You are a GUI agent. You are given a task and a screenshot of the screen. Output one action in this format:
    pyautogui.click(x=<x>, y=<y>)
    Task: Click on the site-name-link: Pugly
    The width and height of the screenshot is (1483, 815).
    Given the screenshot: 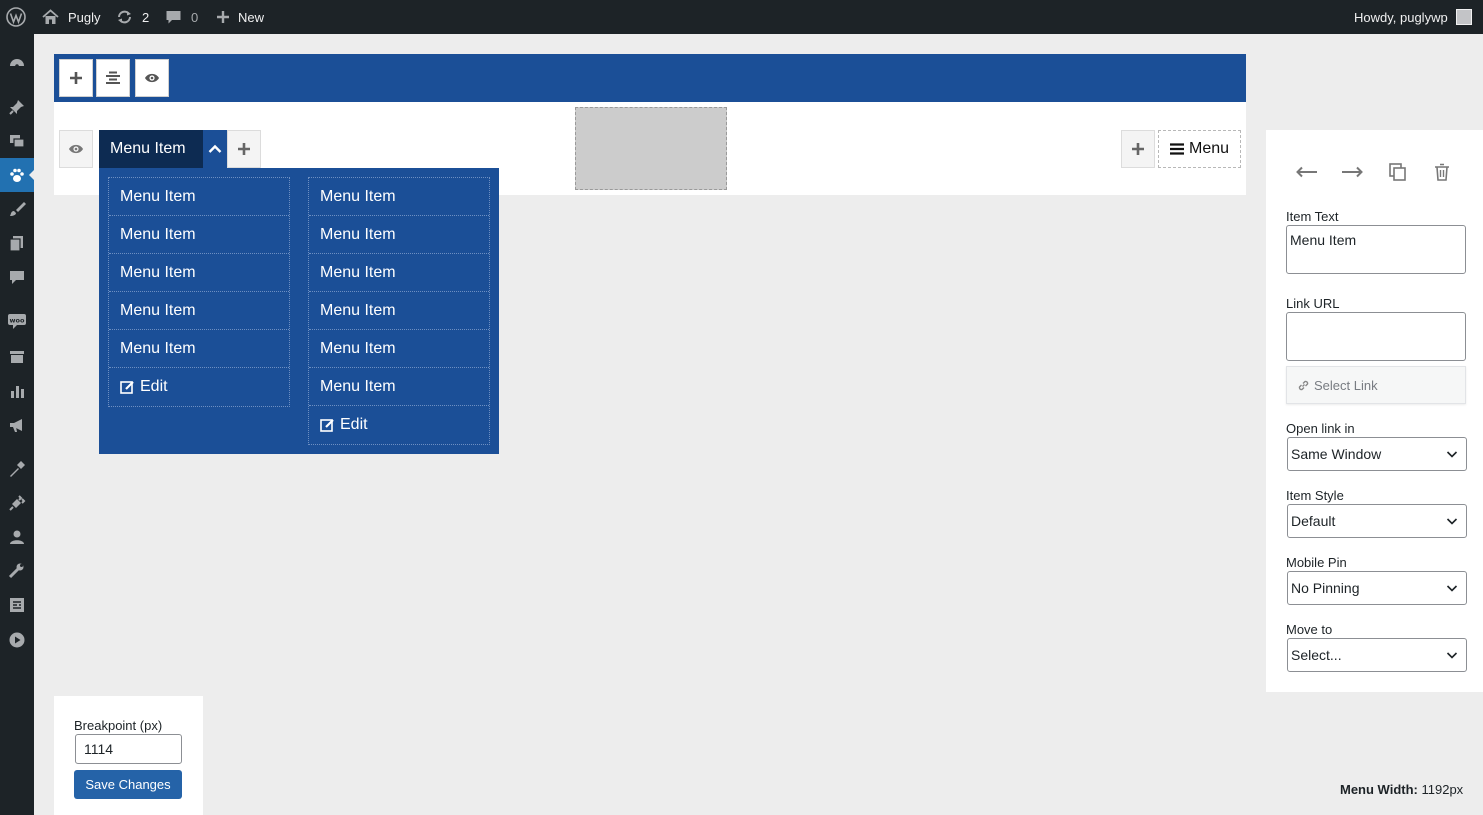 What is the action you would take?
    pyautogui.click(x=71, y=17)
    